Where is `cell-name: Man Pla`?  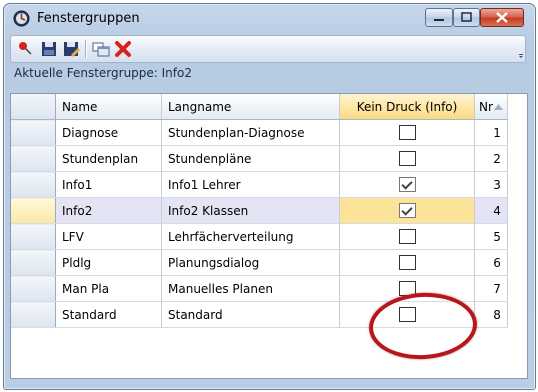
cell-name: Man Pla is located at coordinates (108, 288).